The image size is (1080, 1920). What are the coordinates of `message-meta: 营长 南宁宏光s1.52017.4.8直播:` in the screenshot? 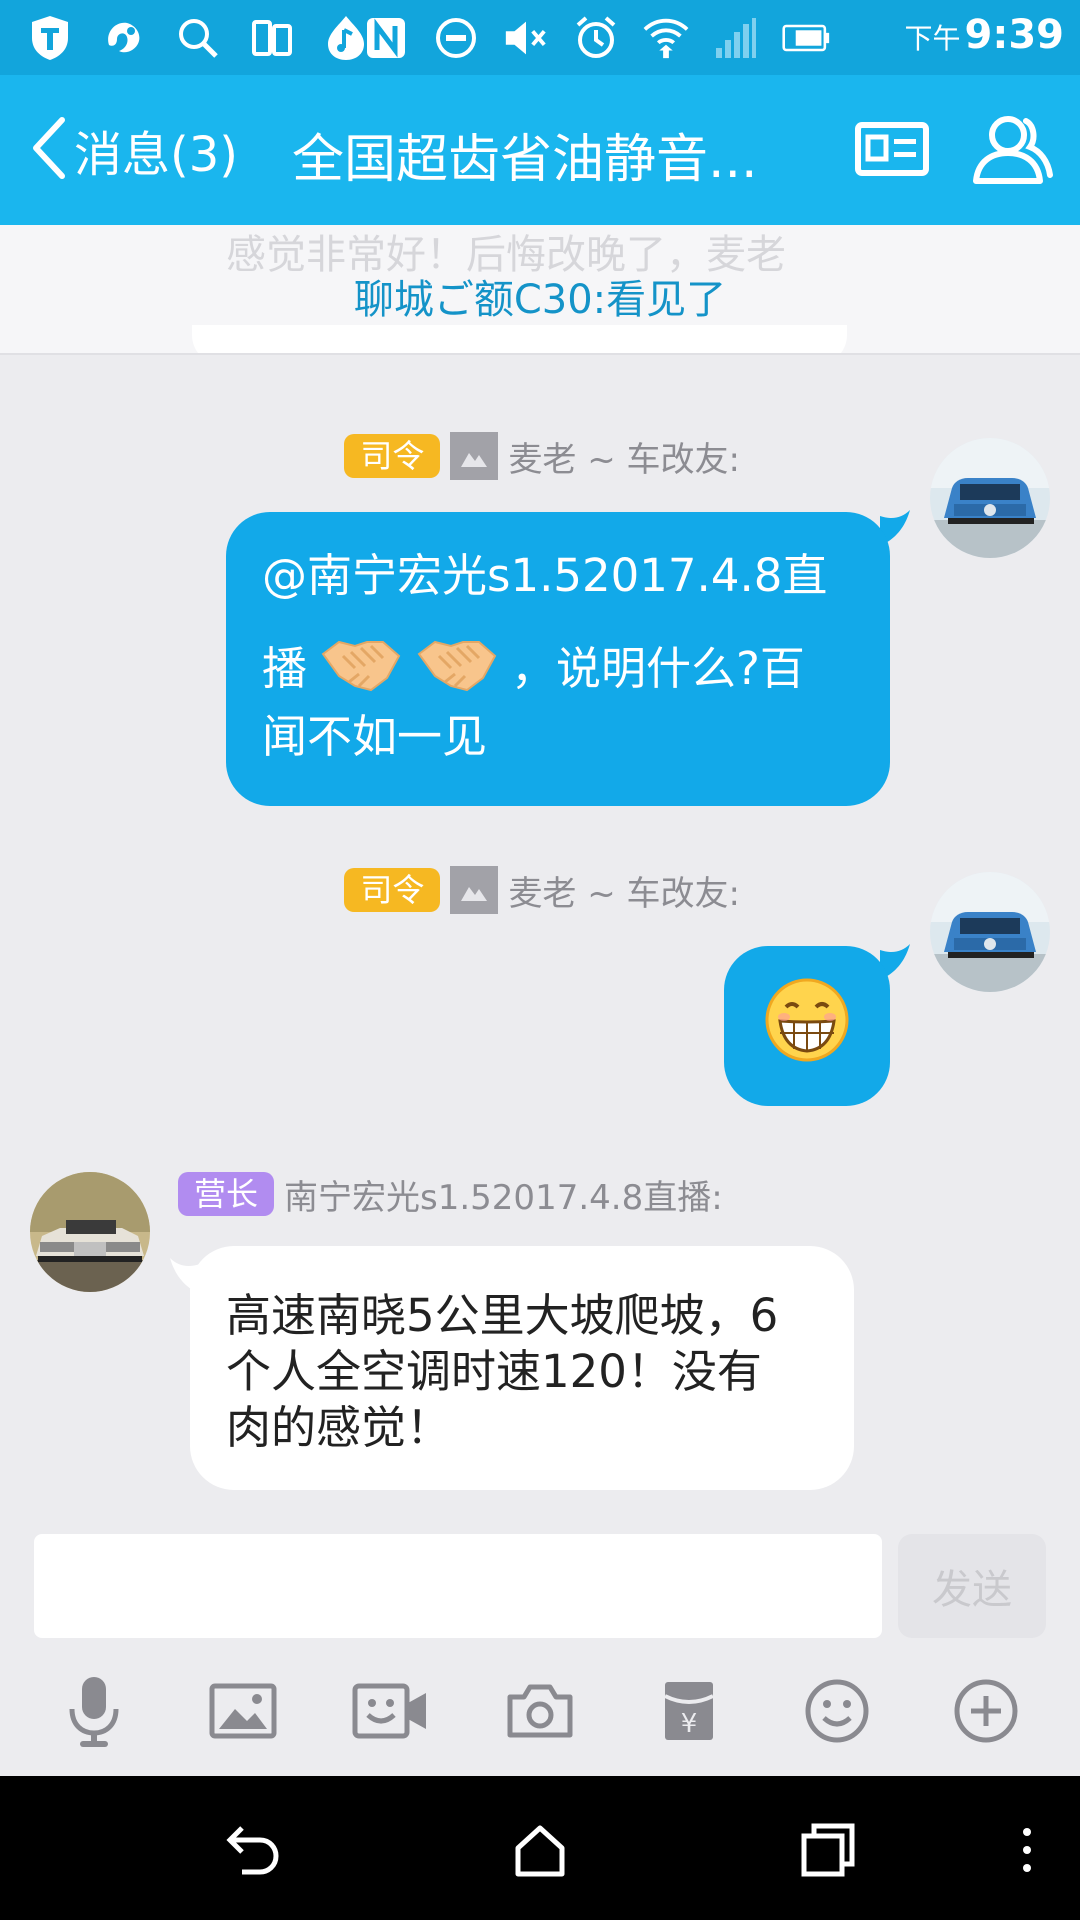 It's located at (450, 1194).